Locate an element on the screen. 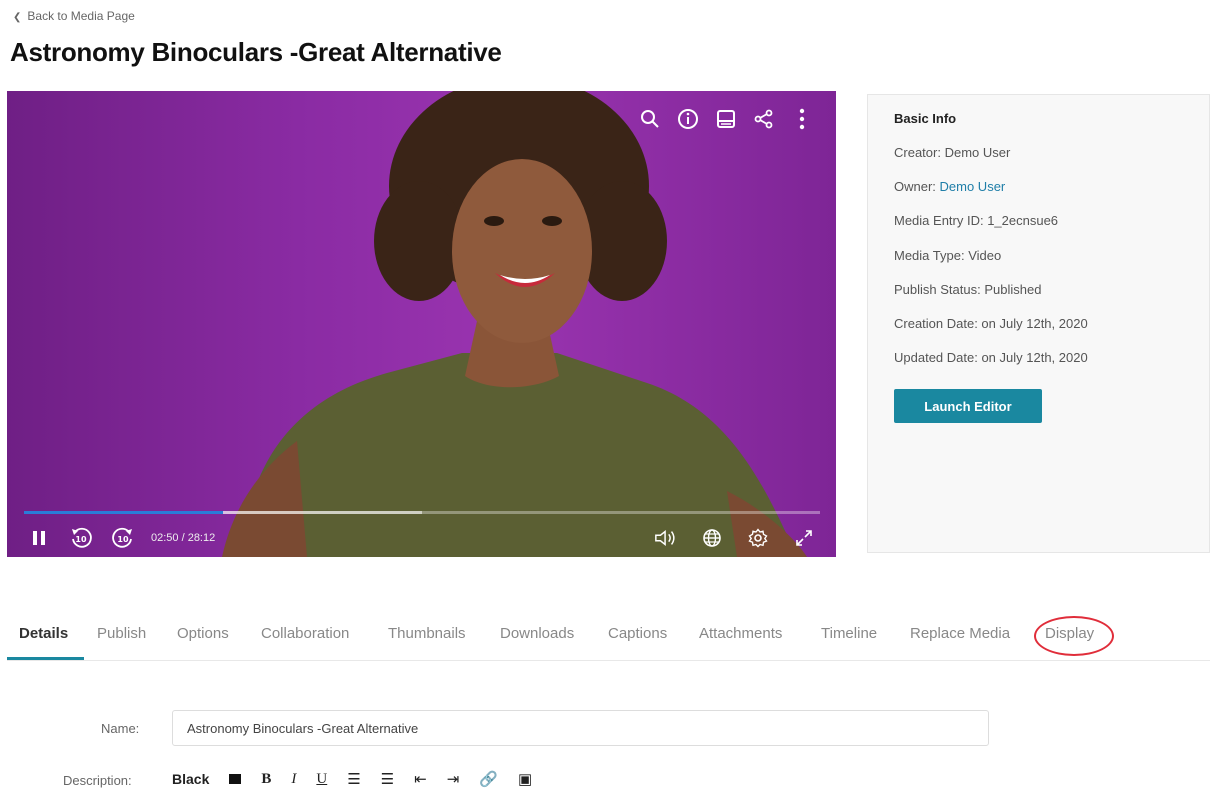  transcript-icon is located at coordinates (726, 119).